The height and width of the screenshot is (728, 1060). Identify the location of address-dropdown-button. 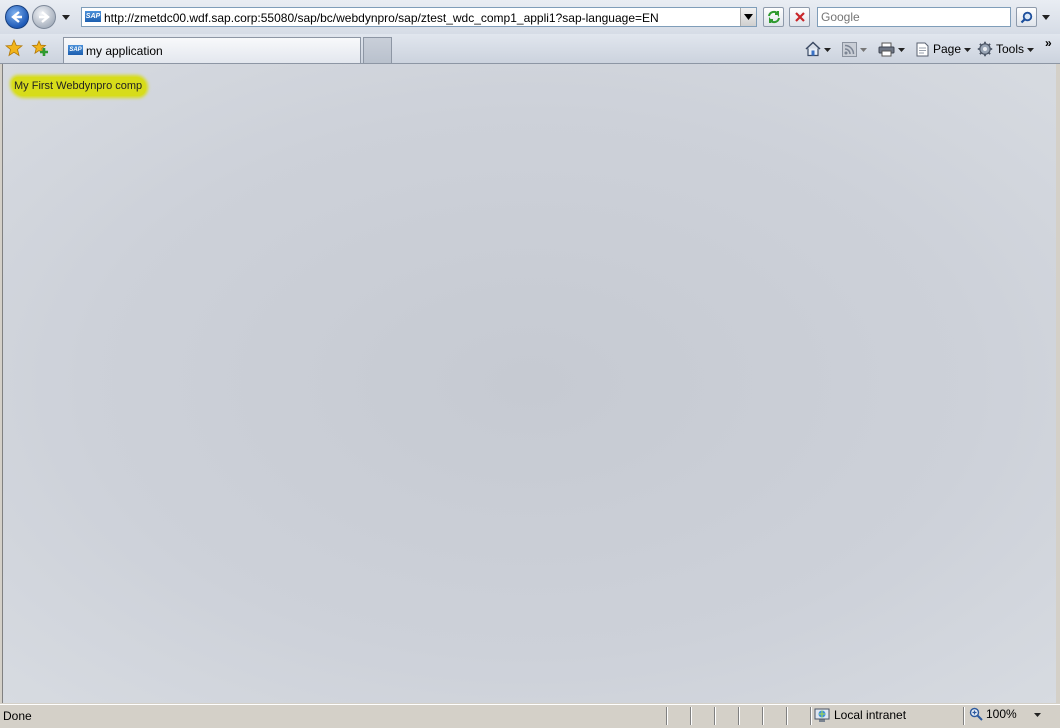
(748, 17).